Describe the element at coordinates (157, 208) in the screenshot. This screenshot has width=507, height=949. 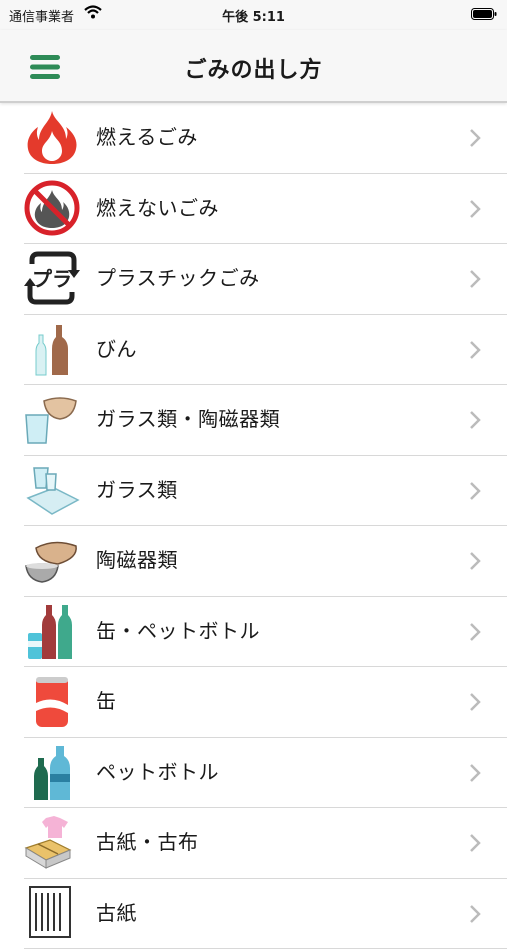
I see `item-label: 燃えないごみ` at that location.